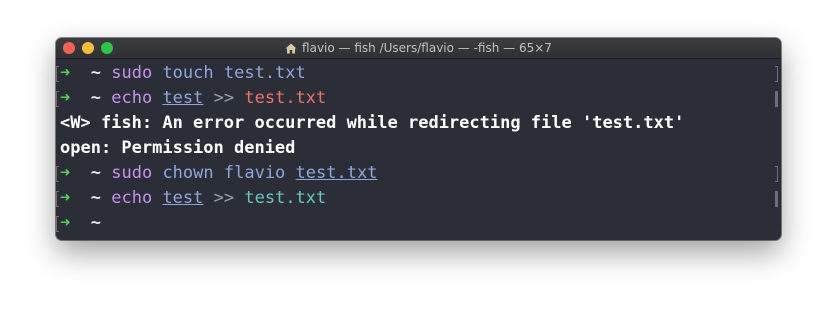 This screenshot has width=837, height=314. What do you see at coordinates (418, 73) in the screenshot?
I see `terminal-line: ➜ ~ sudo touch test.txt` at bounding box center [418, 73].